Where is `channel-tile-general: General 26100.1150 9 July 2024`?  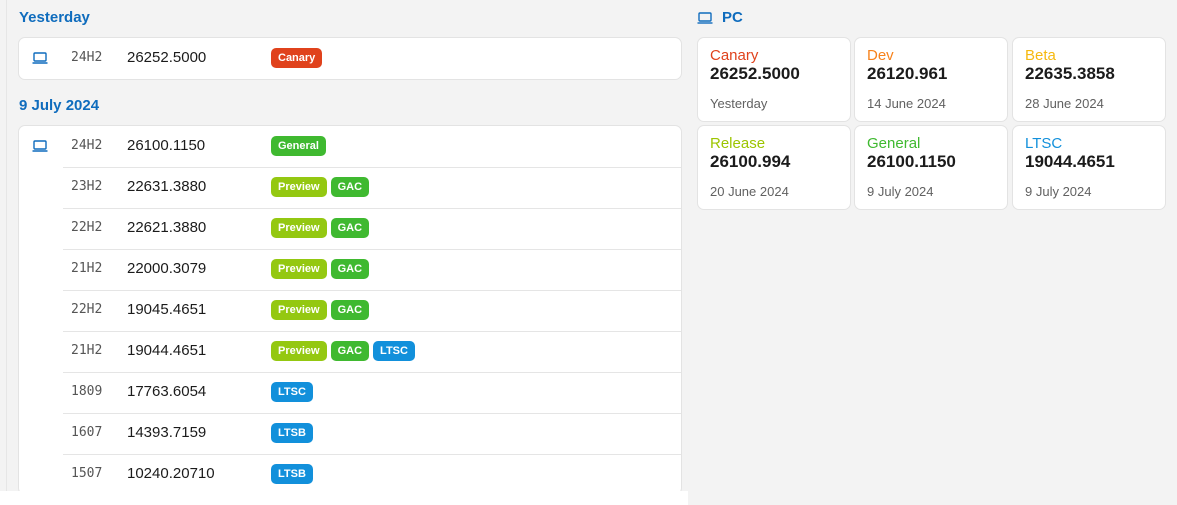
channel-tile-general: General 26100.1150 9 July 2024 is located at coordinates (931, 167).